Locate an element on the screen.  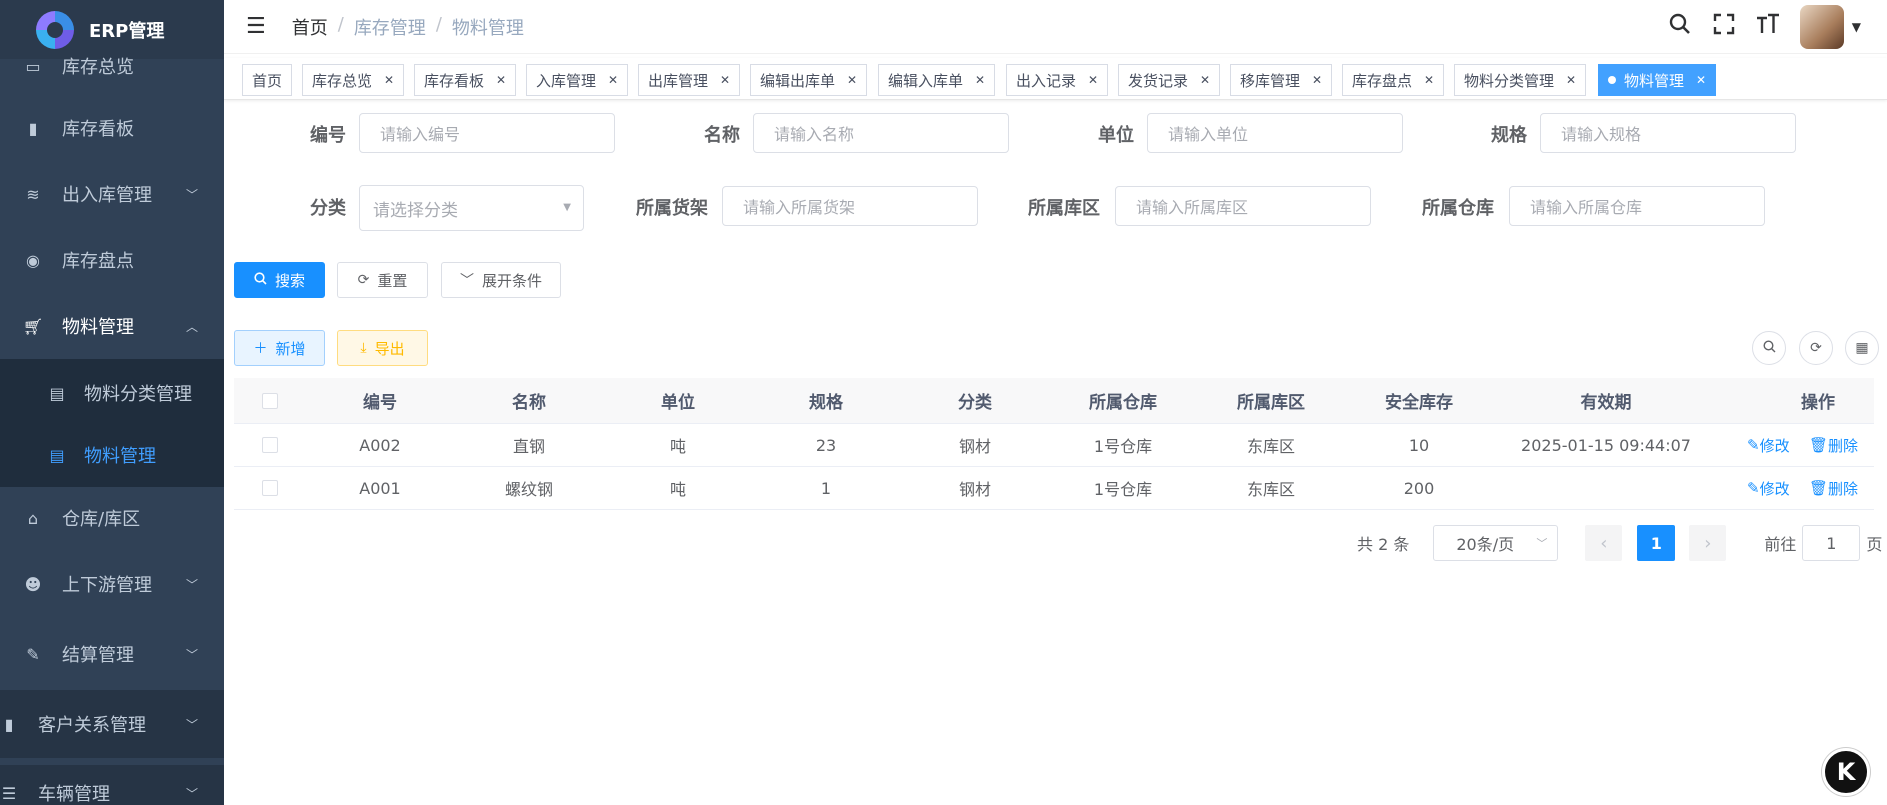
unit-input: 请输入单位 is located at coordinates (1275, 133).